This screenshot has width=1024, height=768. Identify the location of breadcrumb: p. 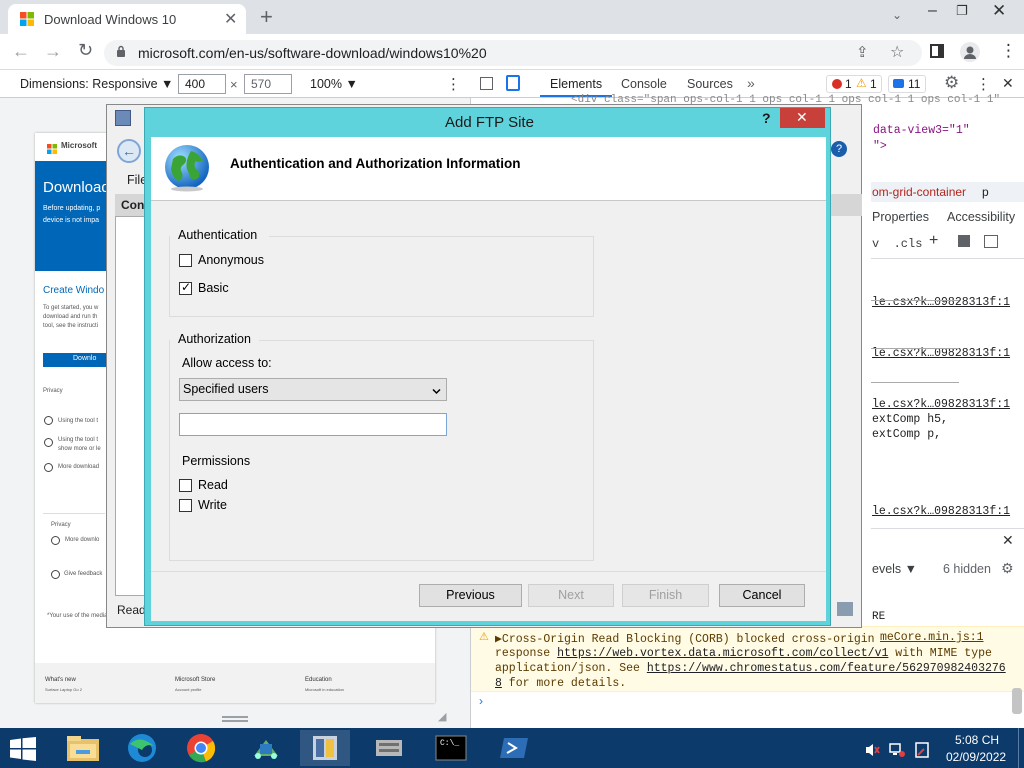
(985, 192).